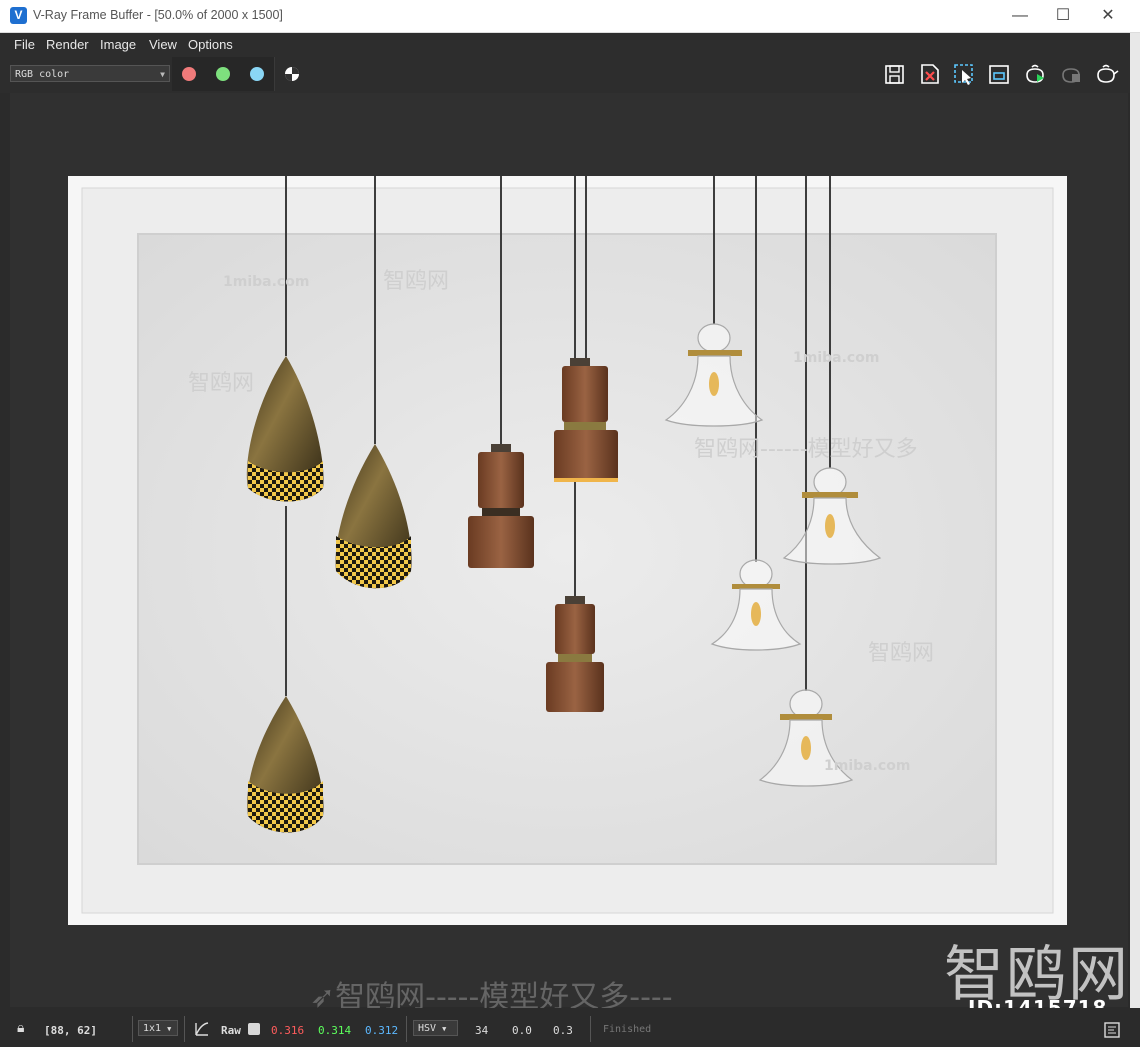 Image resolution: width=1140 pixels, height=1047 pixels. I want to click on color-mode-select: HSV ▼, so click(435, 1028).